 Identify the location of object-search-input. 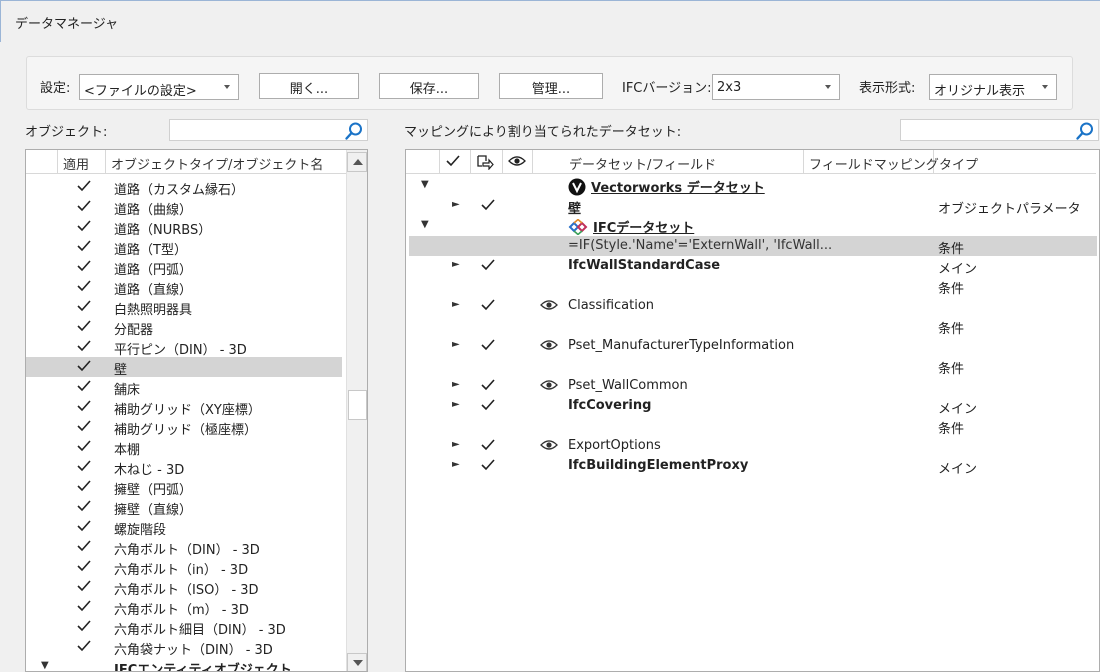
(268, 130).